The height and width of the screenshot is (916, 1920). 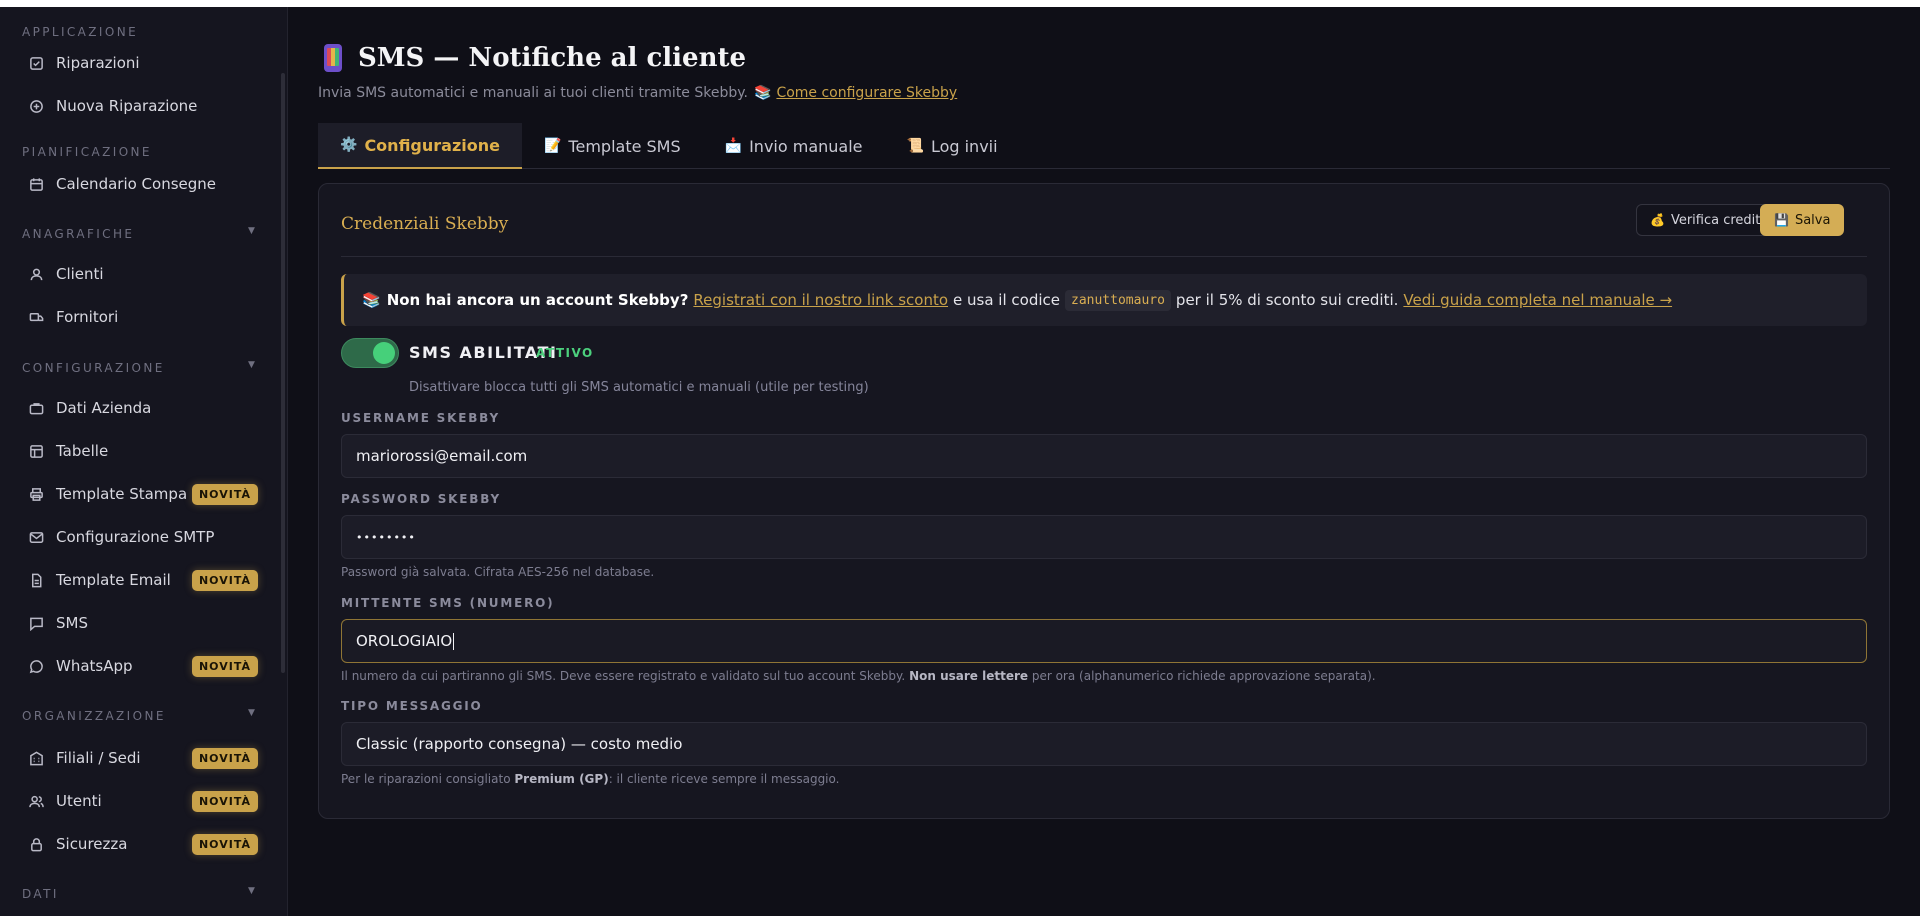 I want to click on envelope-icon: 📩, so click(x=733, y=146).